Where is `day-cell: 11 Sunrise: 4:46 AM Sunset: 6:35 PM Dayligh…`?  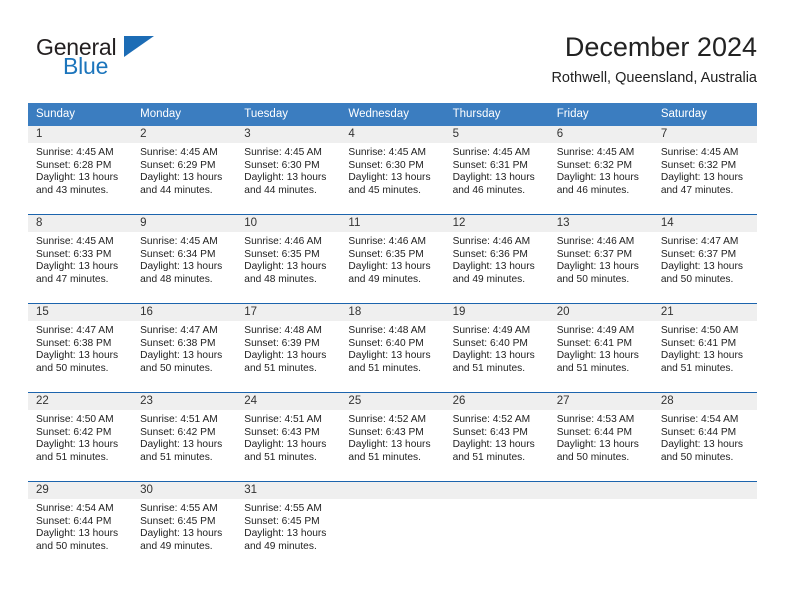 day-cell: 11 Sunrise: 4:46 AM Sunset: 6:35 PM Dayligh… is located at coordinates (392, 259).